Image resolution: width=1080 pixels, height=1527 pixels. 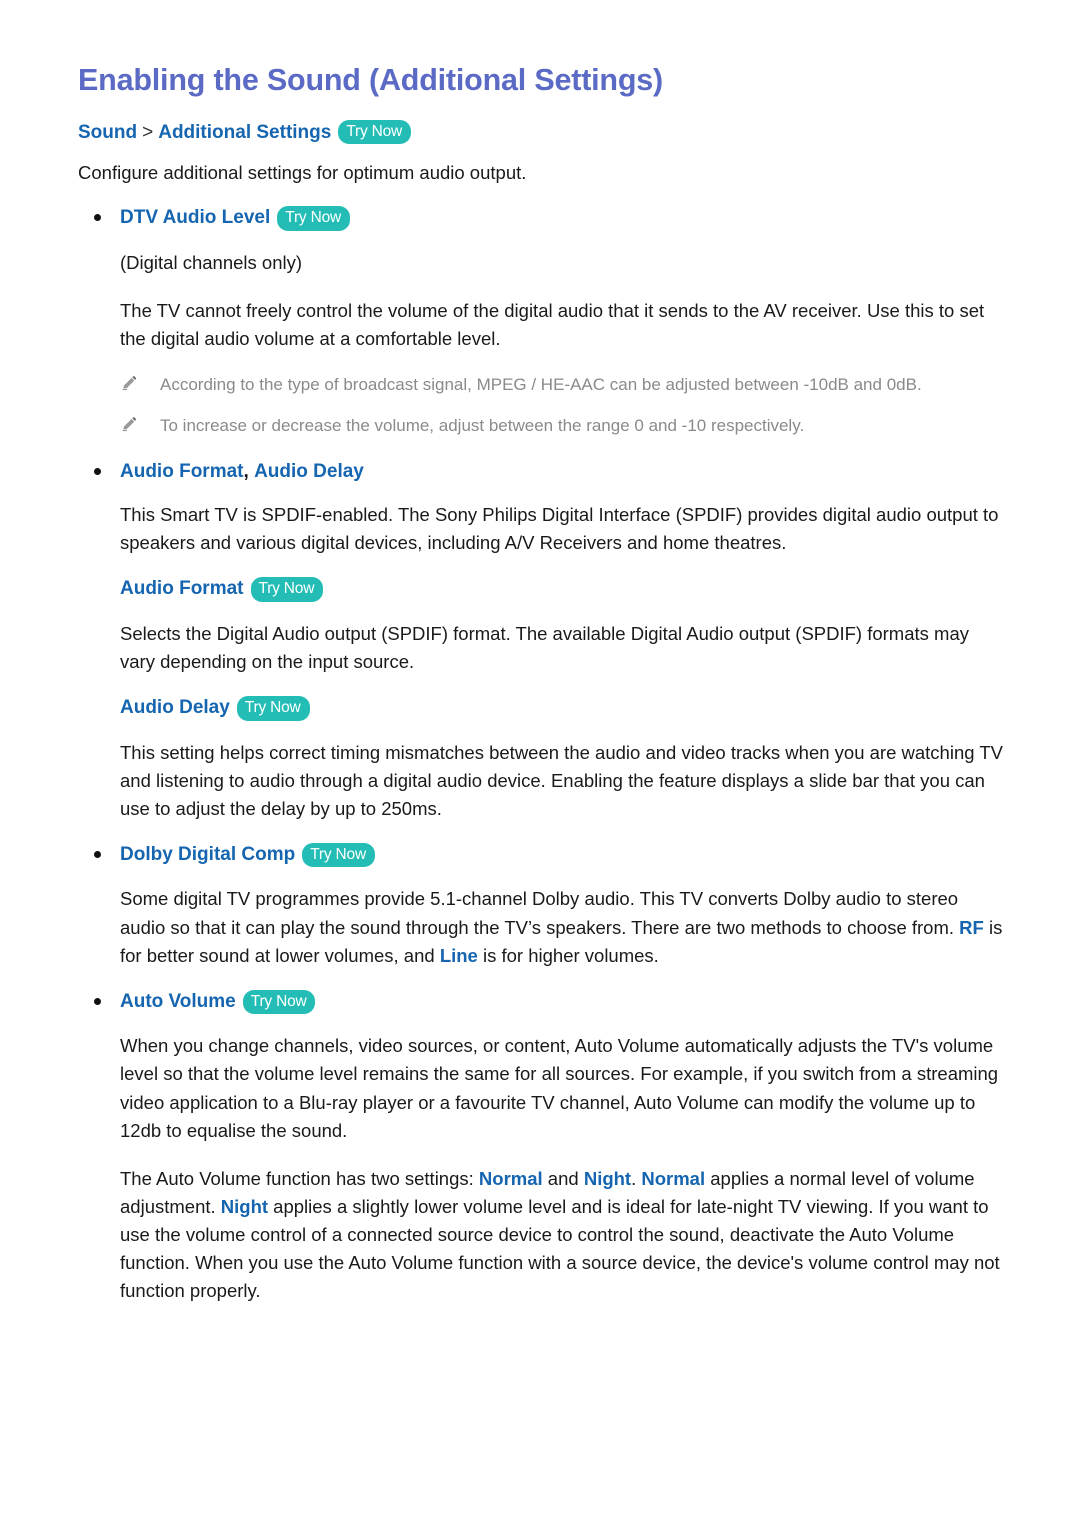 I want to click on subsection-heading-label: Audio Delay, so click(x=175, y=707).